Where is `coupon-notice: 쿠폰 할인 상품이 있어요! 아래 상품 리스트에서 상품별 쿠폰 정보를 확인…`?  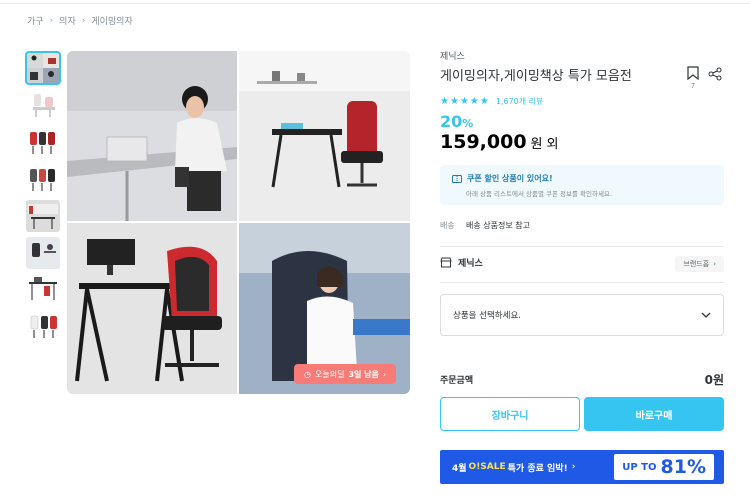
coupon-notice: 쿠폰 할인 상품이 있어요! 아래 상품 리스트에서 상품별 쿠폰 정보를 확인… is located at coordinates (582, 185).